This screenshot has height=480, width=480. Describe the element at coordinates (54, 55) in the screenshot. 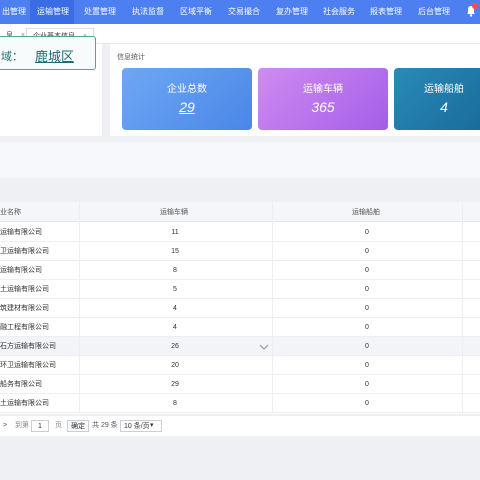

I see `region-value-link: 鹿城区` at that location.